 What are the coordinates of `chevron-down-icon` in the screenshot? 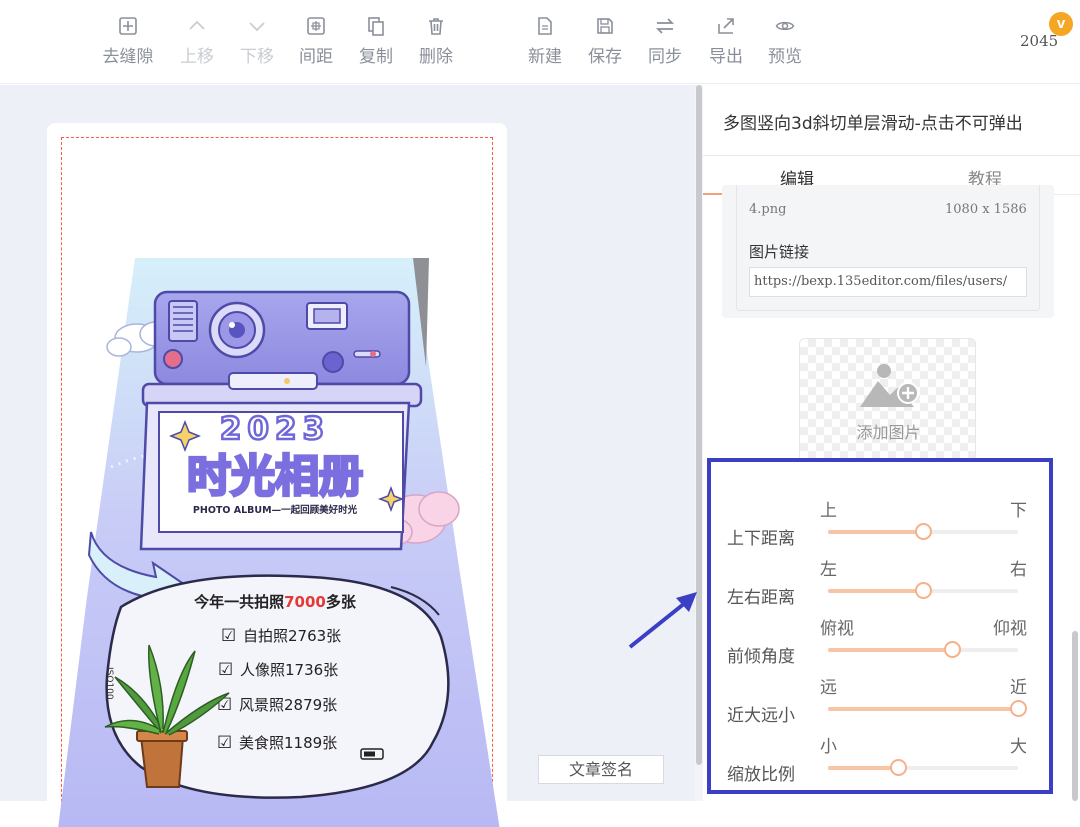 It's located at (257, 27).